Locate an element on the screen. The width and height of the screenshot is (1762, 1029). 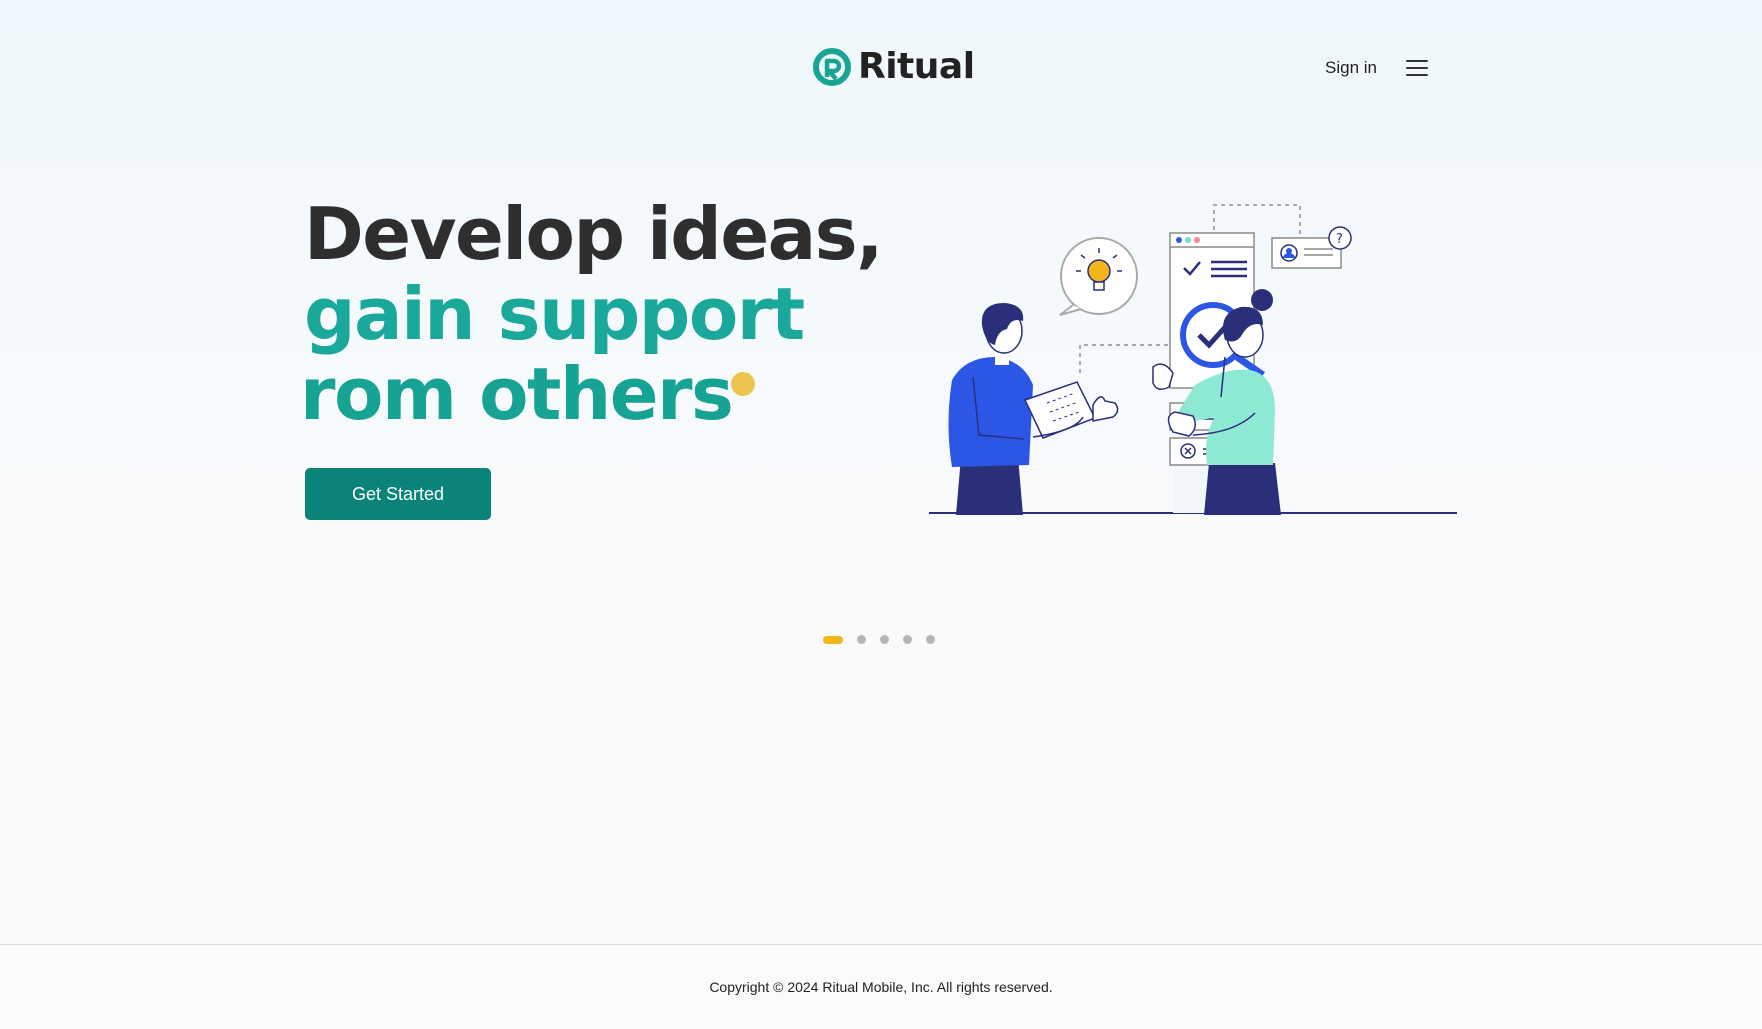
brand-name: Ritual is located at coordinates (916, 66).